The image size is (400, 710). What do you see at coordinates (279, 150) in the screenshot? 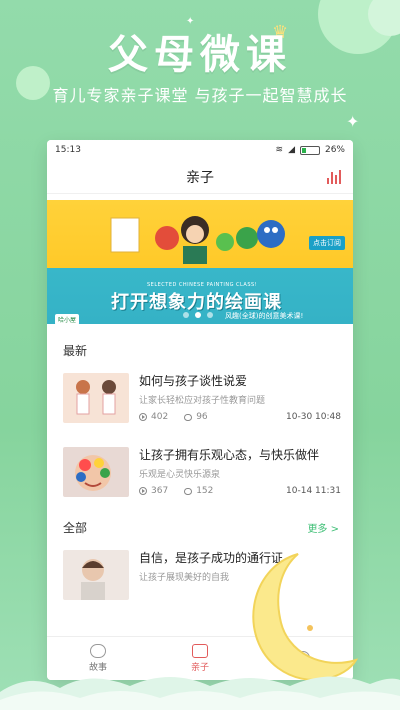
I see `wifi-icon: ≋` at bounding box center [279, 150].